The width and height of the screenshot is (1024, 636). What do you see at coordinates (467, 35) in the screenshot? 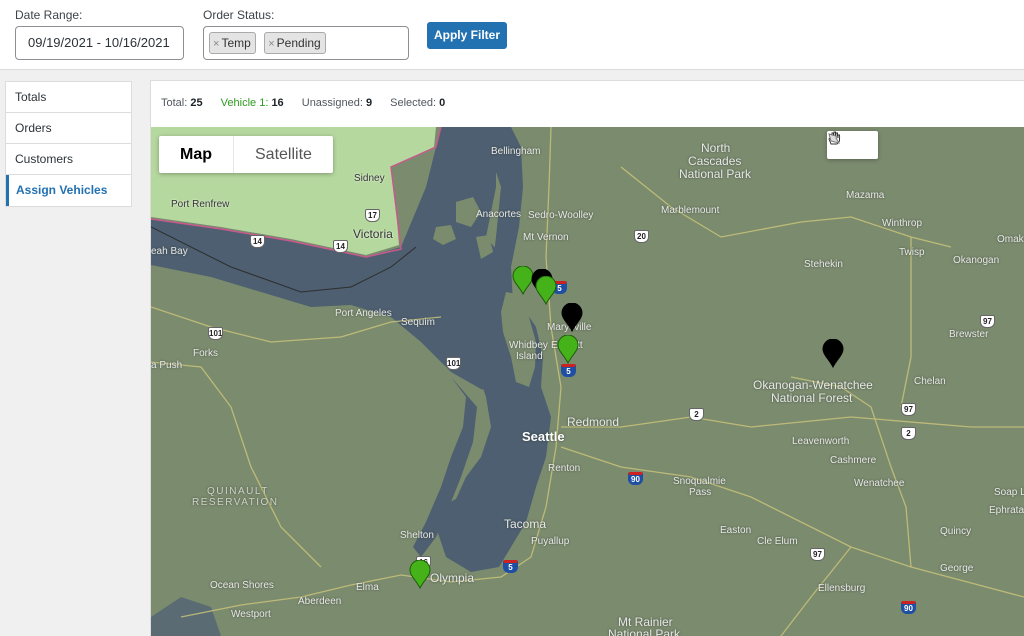
I see `apply-filter-button: Apply Filter` at bounding box center [467, 35].